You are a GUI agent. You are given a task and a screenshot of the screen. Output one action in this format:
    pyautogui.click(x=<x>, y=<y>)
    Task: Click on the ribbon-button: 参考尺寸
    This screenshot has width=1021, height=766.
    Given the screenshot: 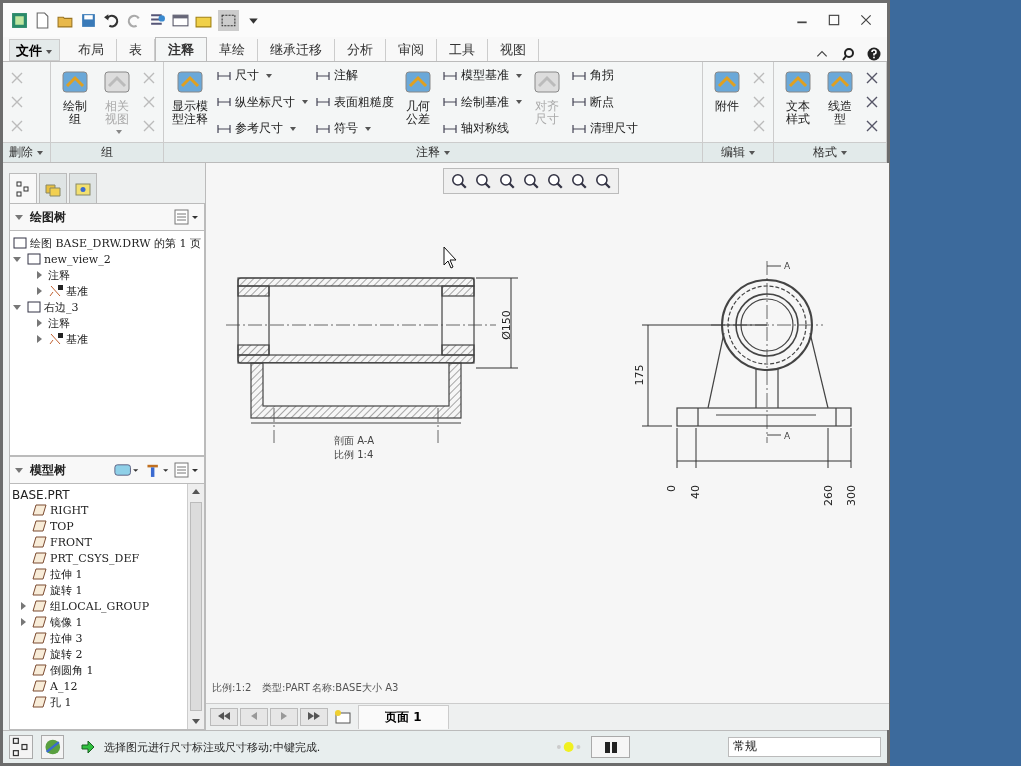 What is the action you would take?
    pyautogui.click(x=262, y=128)
    